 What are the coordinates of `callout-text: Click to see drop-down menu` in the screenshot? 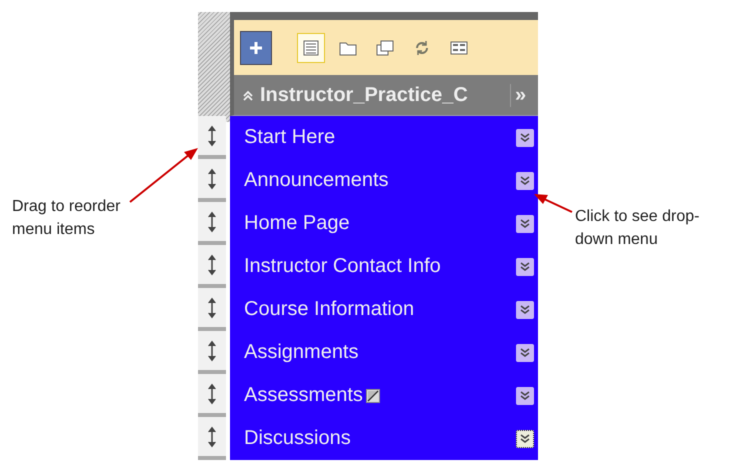 It's located at (637, 228).